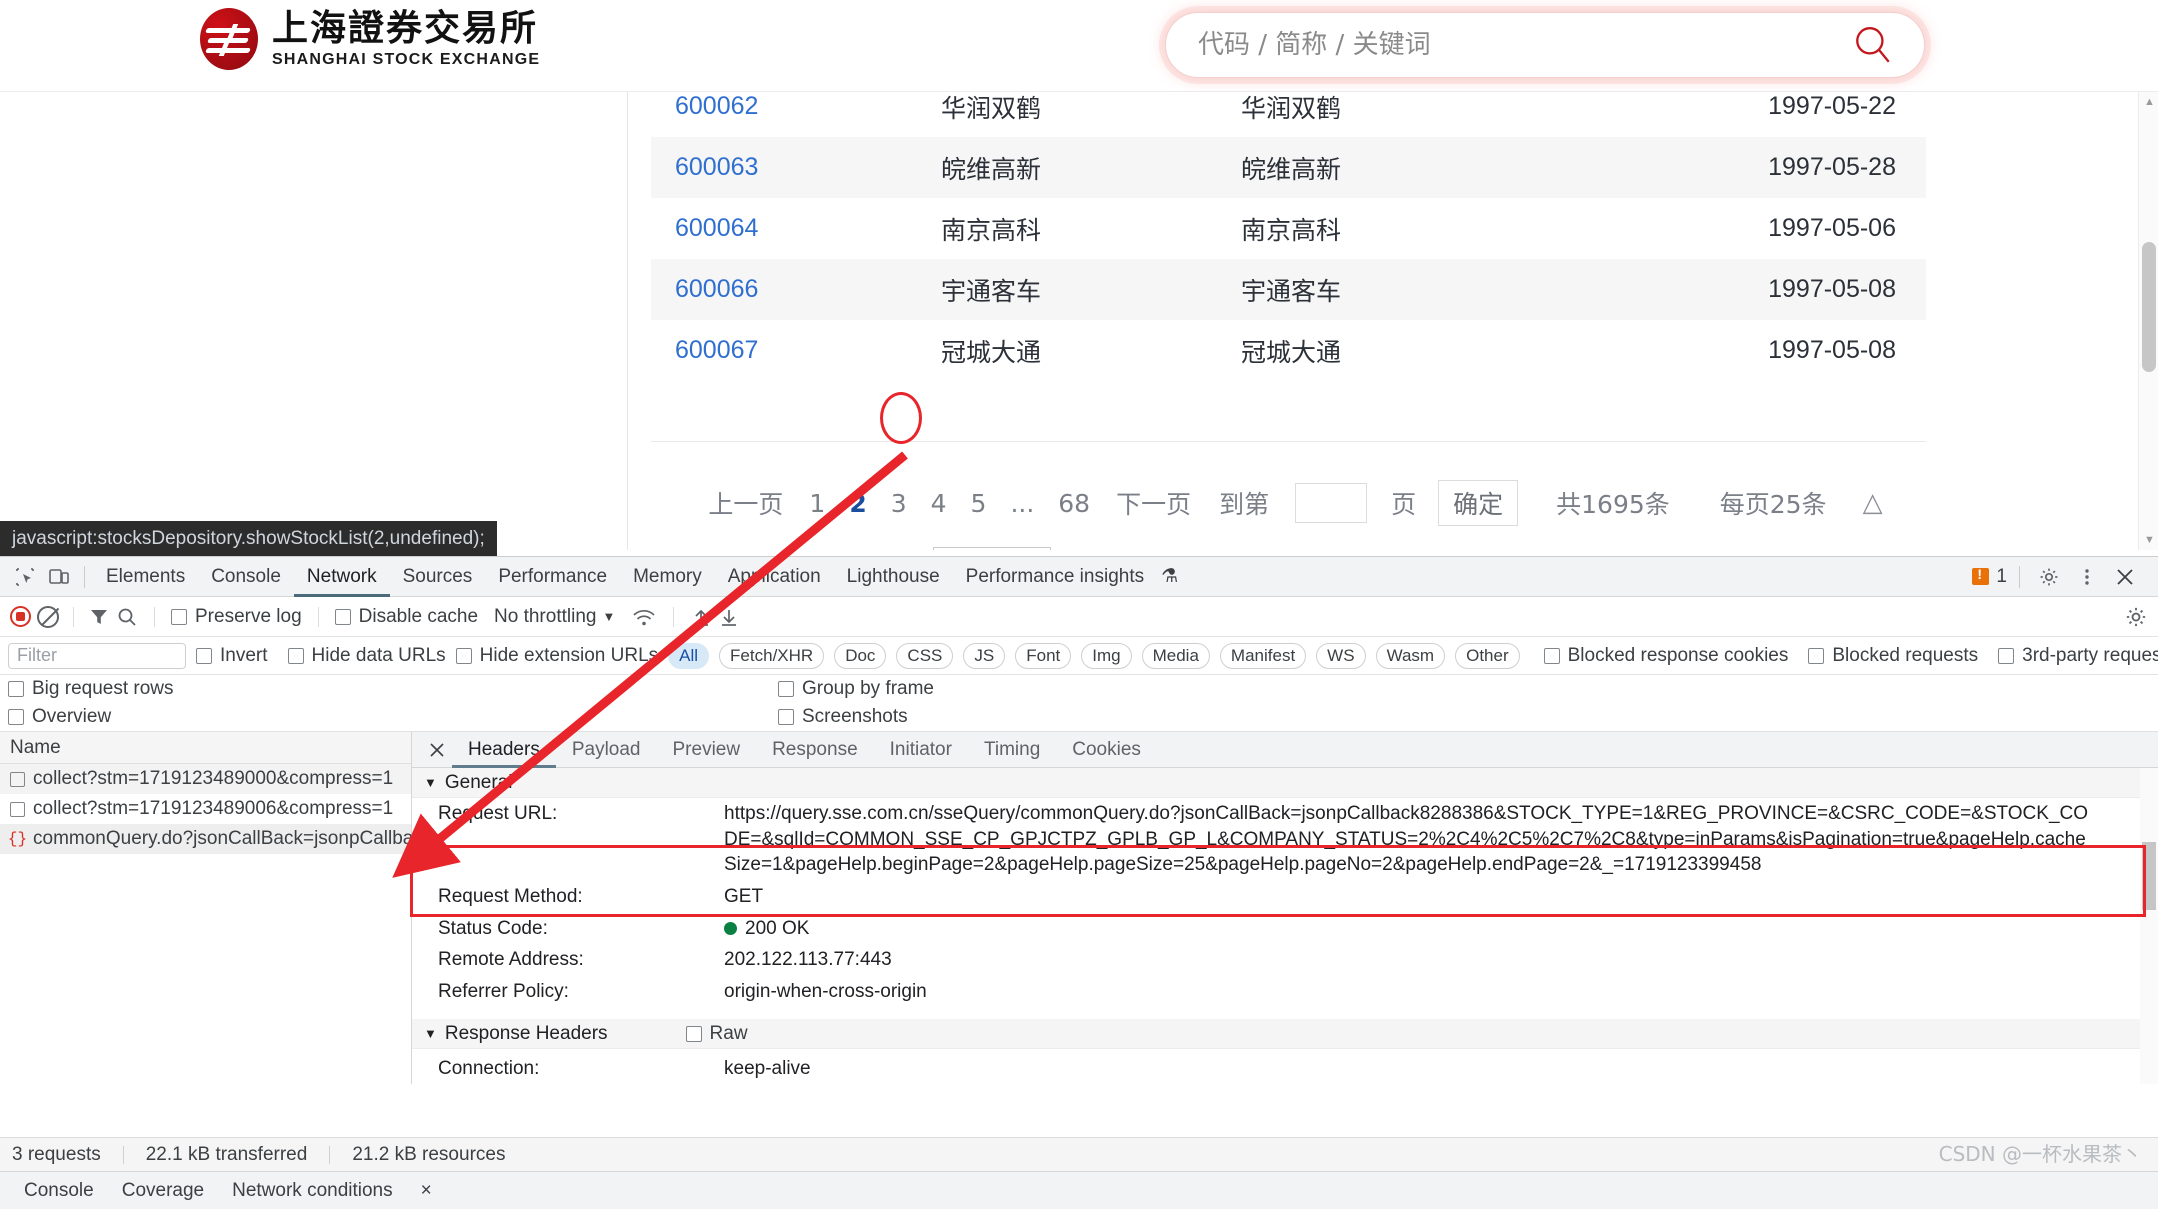 The image size is (2158, 1209). Describe the element at coordinates (746, 106) in the screenshot. I see `cell-code: 600062` at that location.